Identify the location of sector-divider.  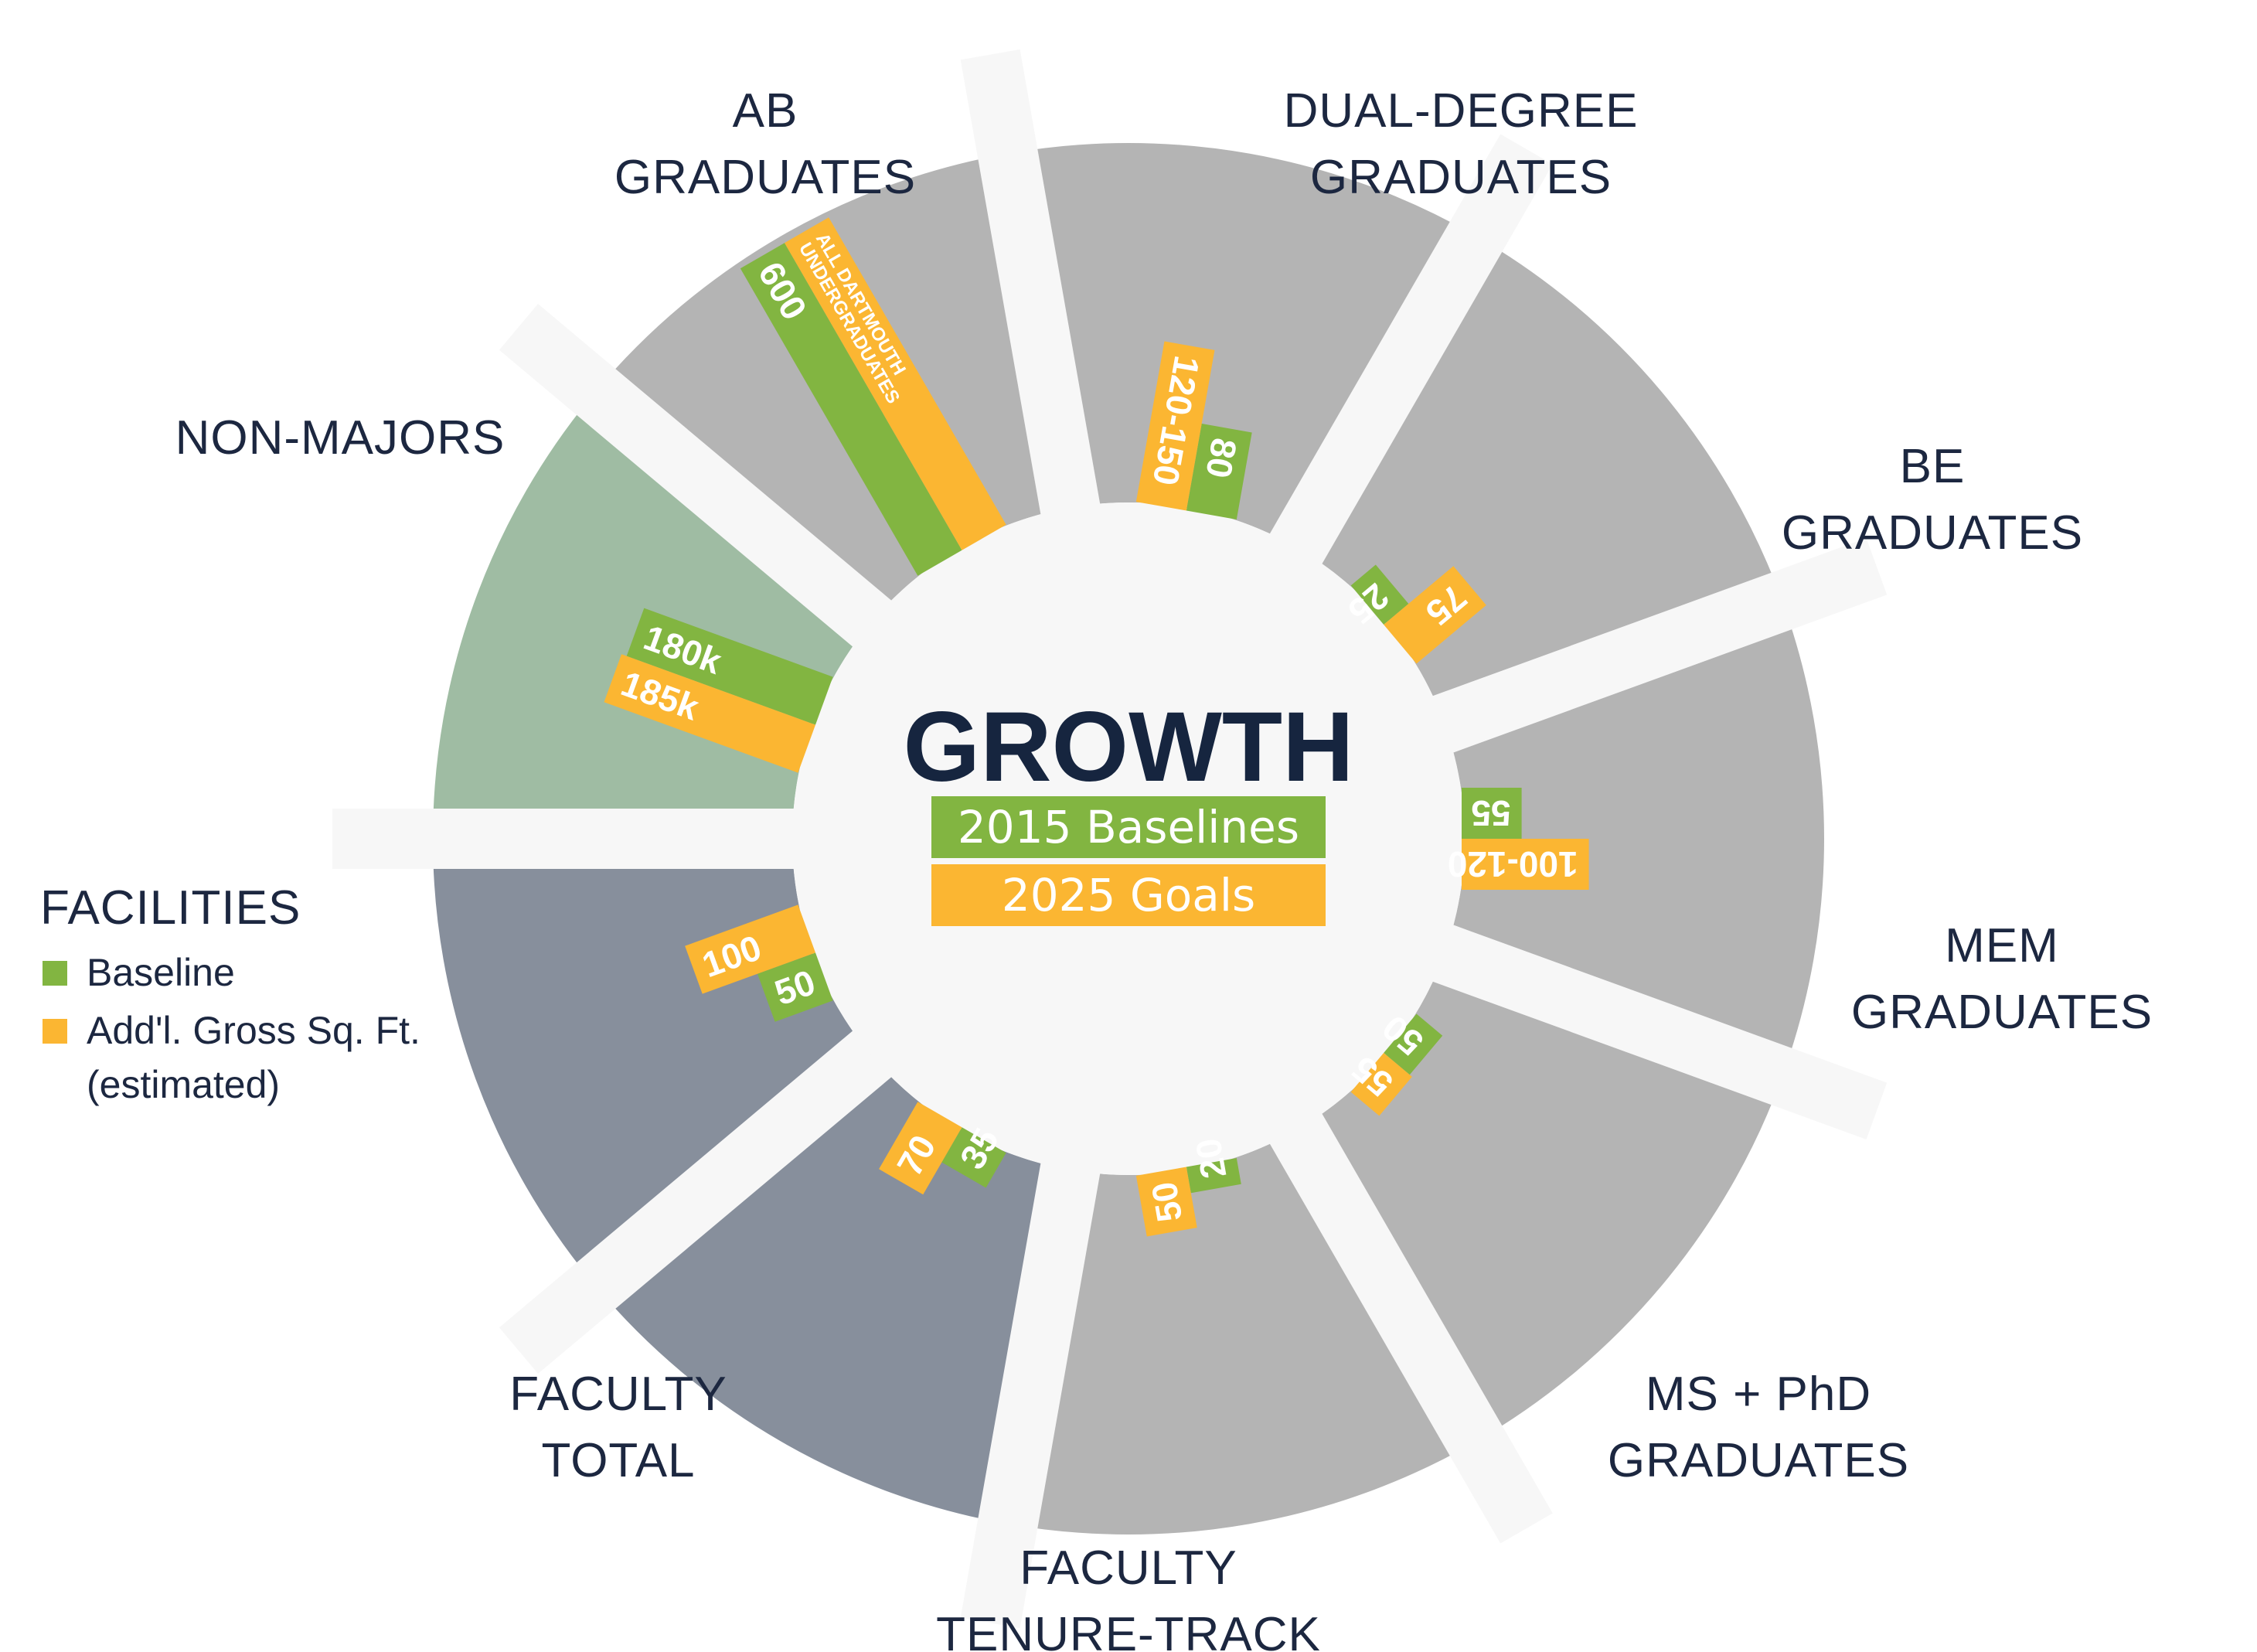
(564, 839).